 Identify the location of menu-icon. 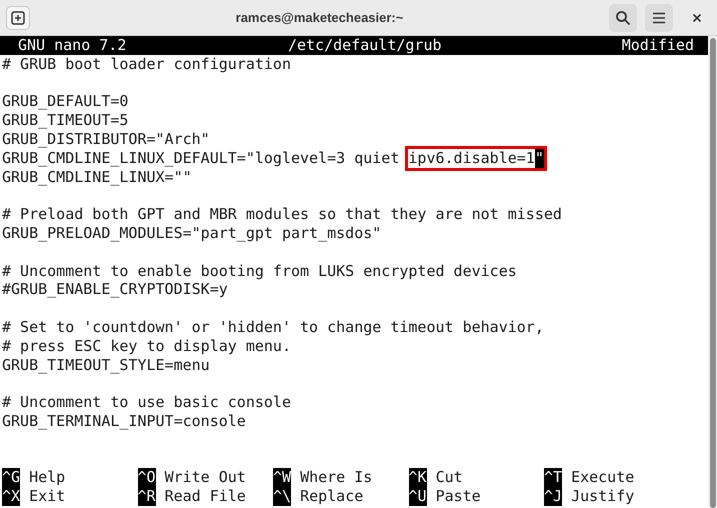
(659, 18).